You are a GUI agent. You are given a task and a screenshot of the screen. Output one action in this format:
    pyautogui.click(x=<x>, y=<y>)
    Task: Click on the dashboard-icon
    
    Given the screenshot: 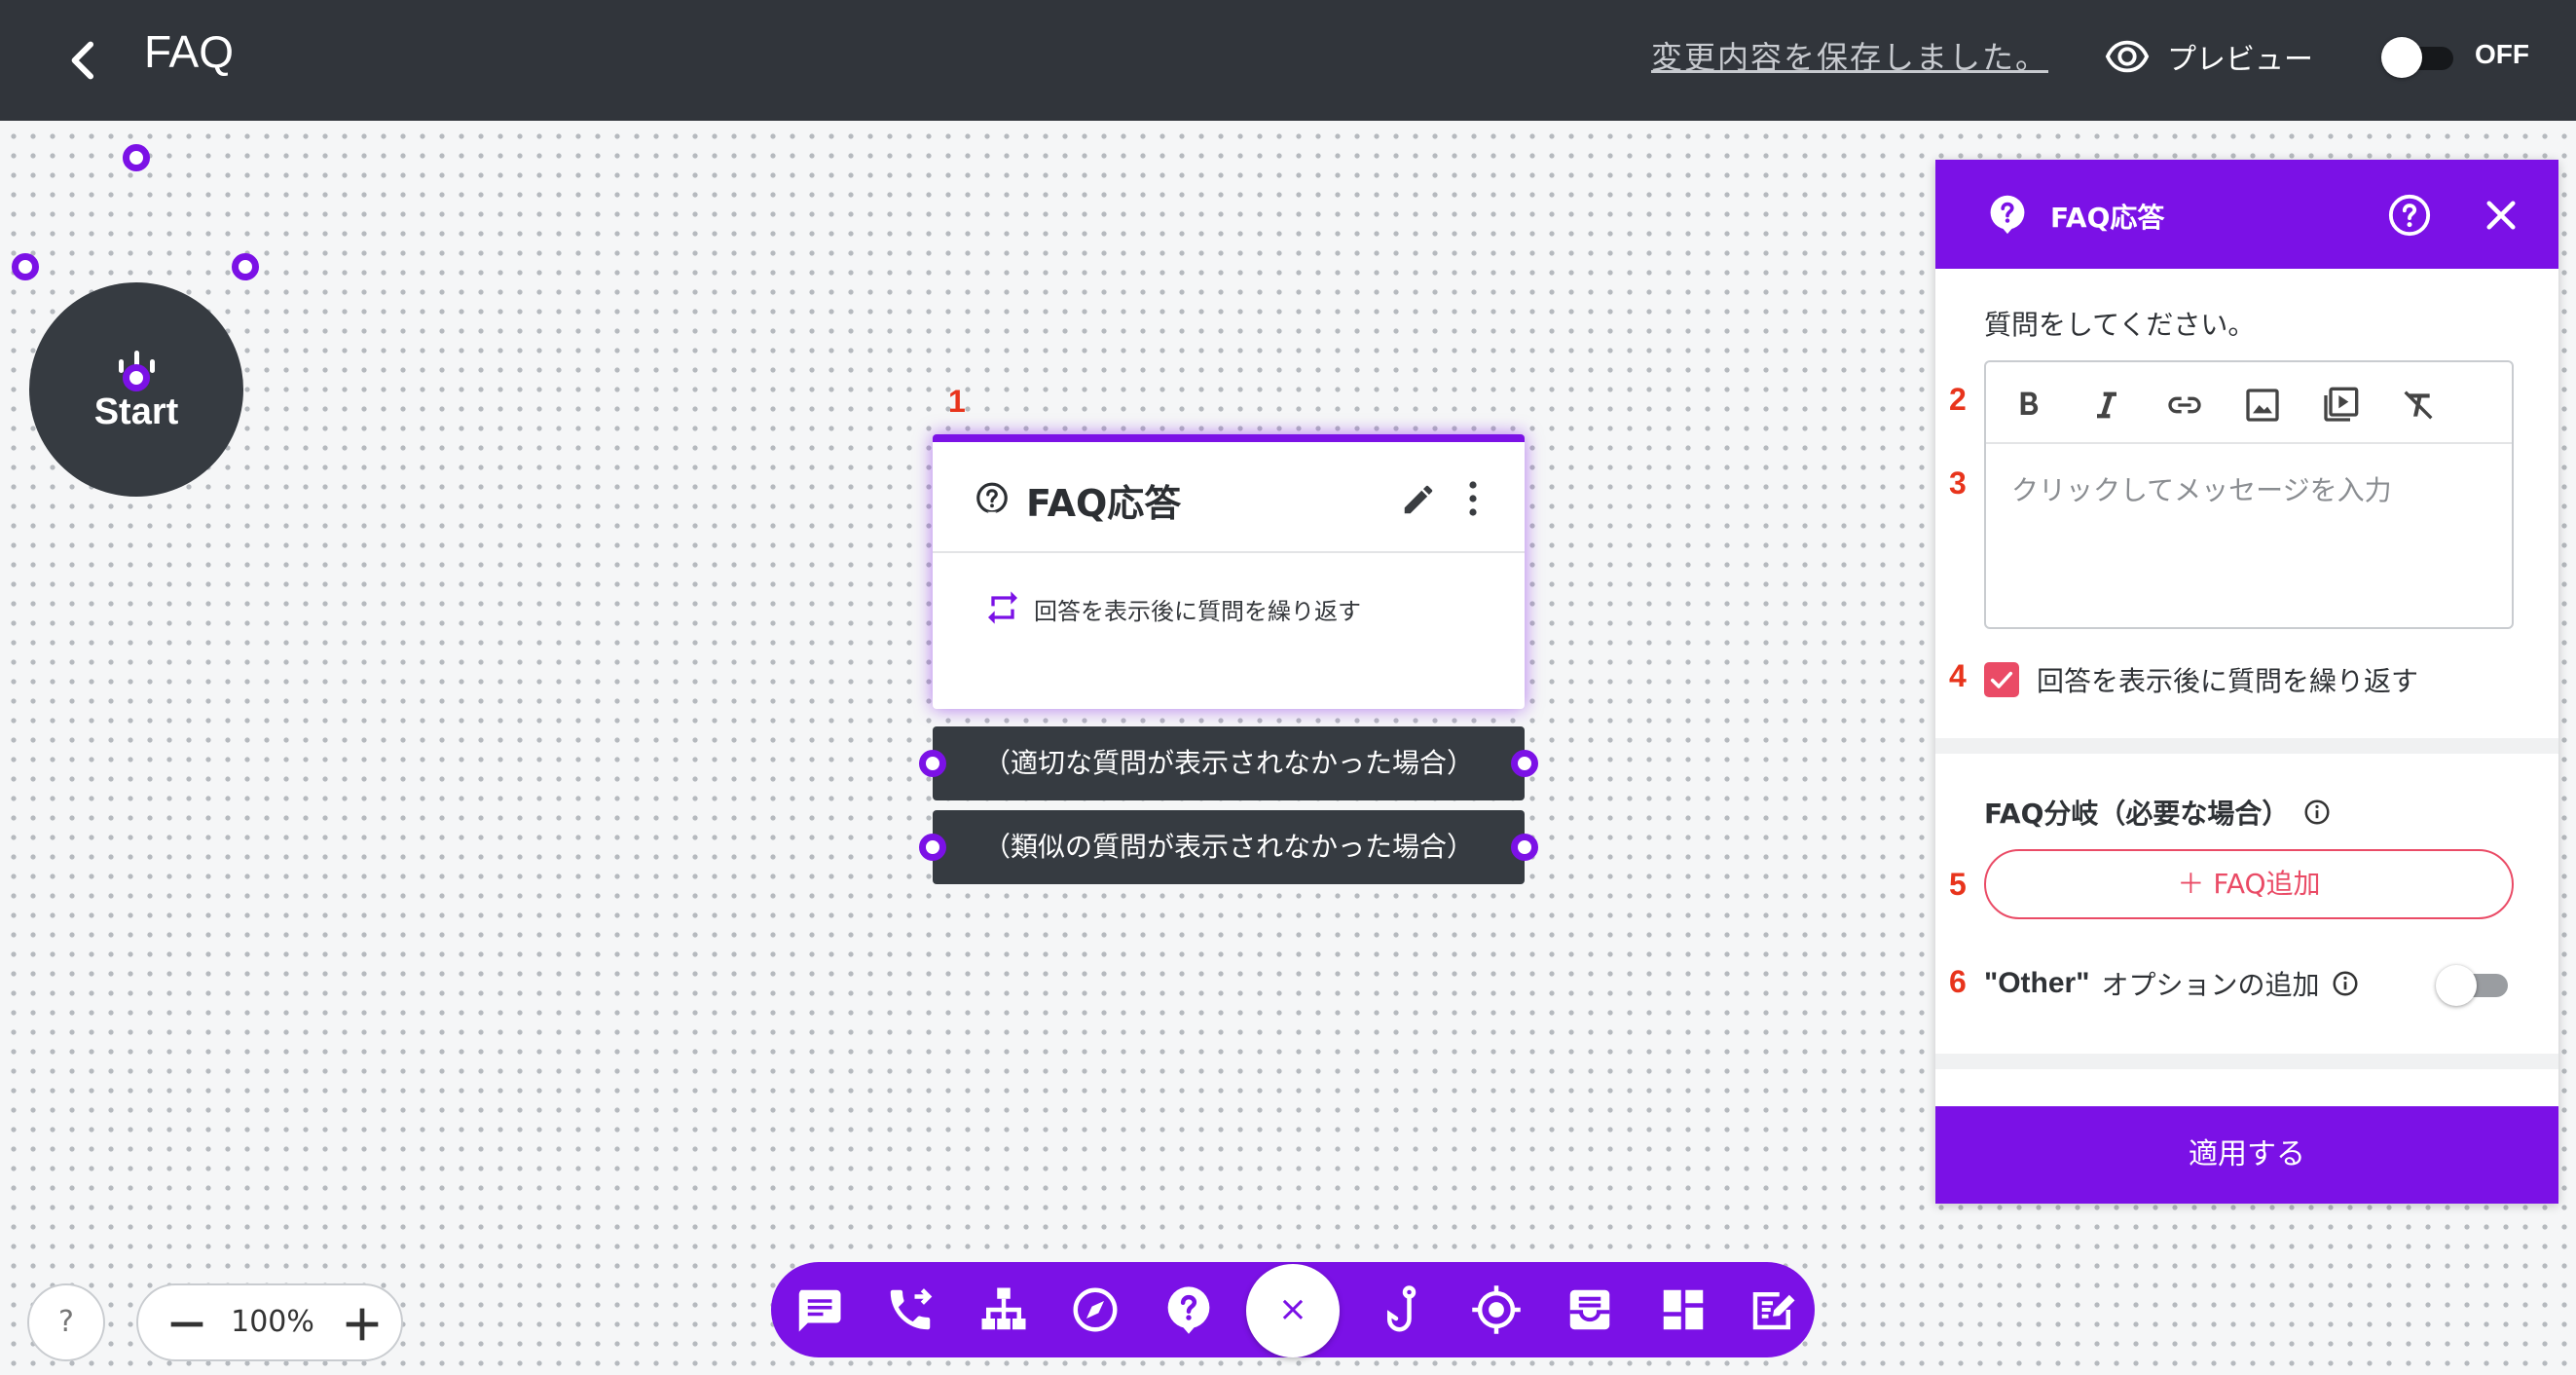 What is the action you would take?
    pyautogui.click(x=1683, y=1310)
    